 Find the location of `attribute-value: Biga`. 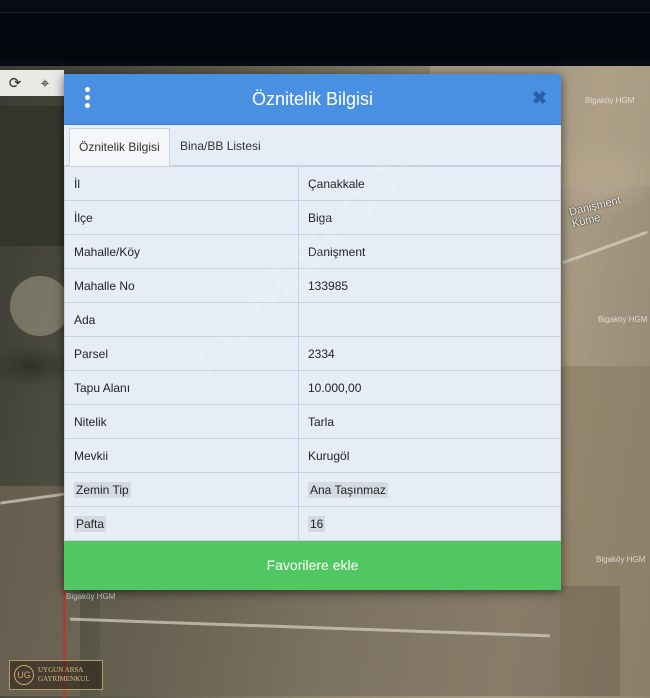

attribute-value: Biga is located at coordinates (429, 217).